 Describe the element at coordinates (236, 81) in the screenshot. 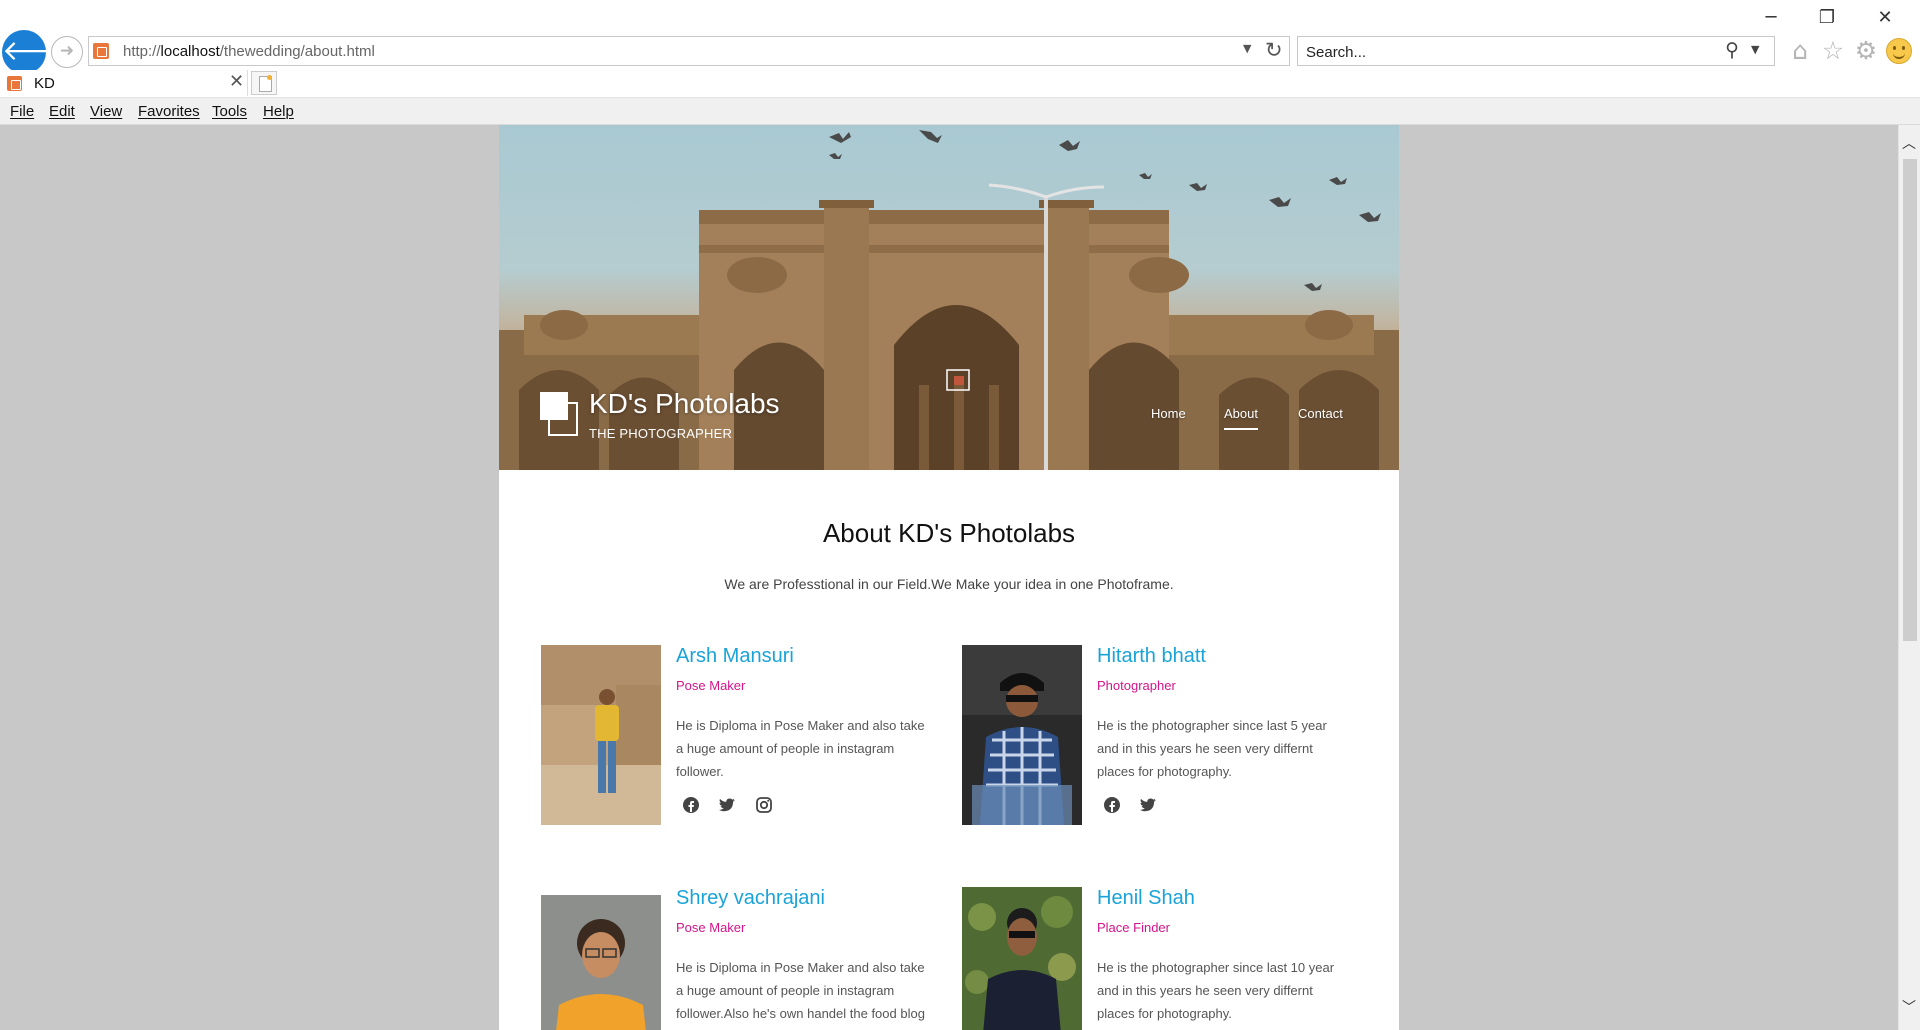

I see `close-tab-icon: ✕` at that location.